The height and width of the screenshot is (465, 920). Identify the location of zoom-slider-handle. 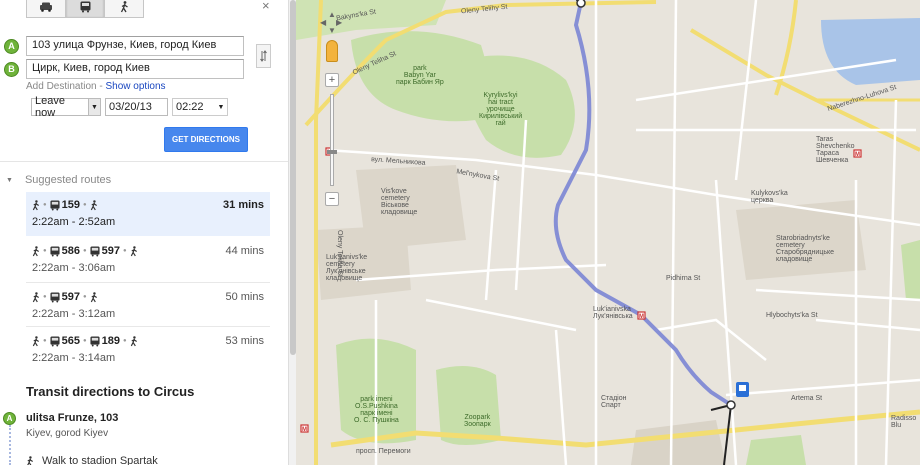
(332, 152).